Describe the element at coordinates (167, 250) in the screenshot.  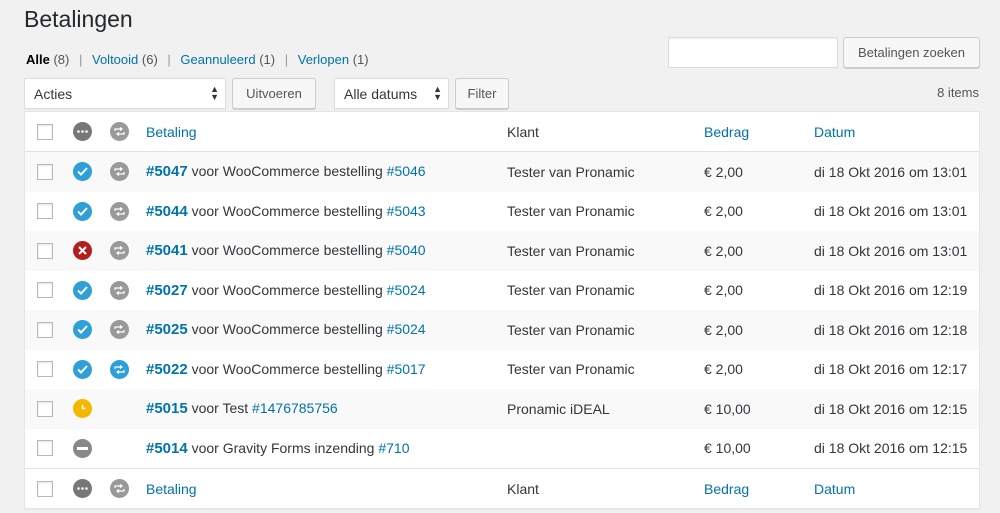
I see `payment-link: #5041` at that location.